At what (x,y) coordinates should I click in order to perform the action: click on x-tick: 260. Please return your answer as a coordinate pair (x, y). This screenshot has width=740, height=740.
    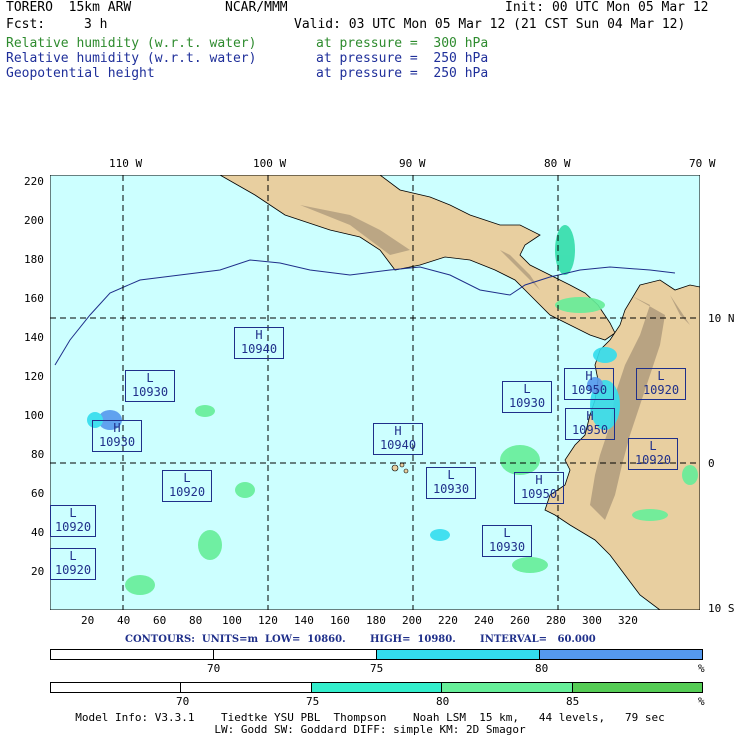
    Looking at the image, I should click on (520, 620).